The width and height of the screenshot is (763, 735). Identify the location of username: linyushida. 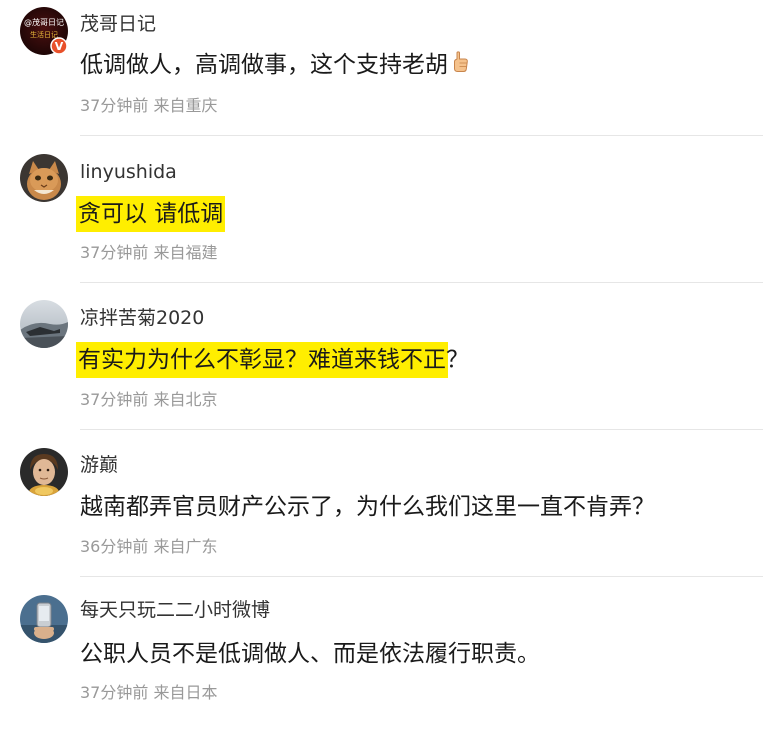
(128, 172).